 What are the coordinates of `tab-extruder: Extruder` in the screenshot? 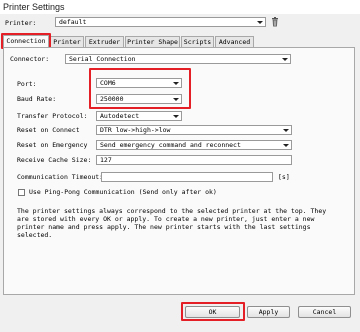 It's located at (104, 41).